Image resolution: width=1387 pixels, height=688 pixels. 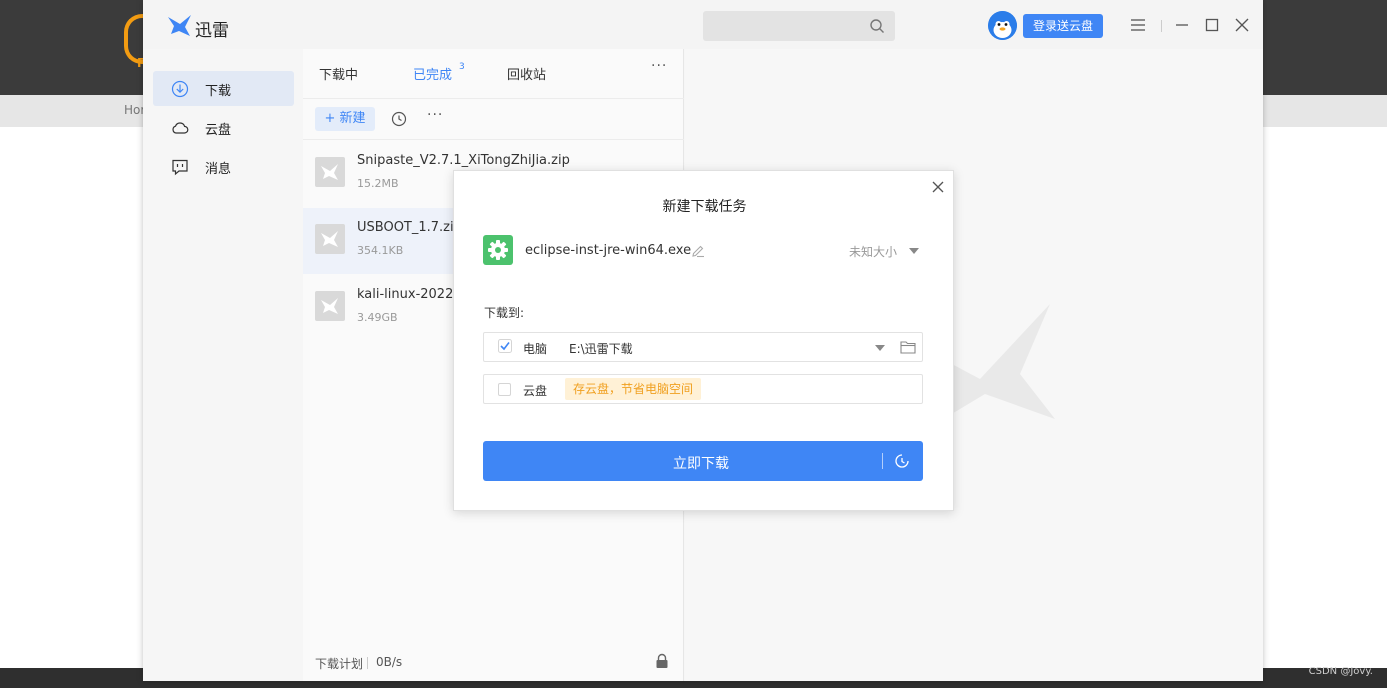 What do you see at coordinates (180, 89) in the screenshot?
I see `download-icon` at bounding box center [180, 89].